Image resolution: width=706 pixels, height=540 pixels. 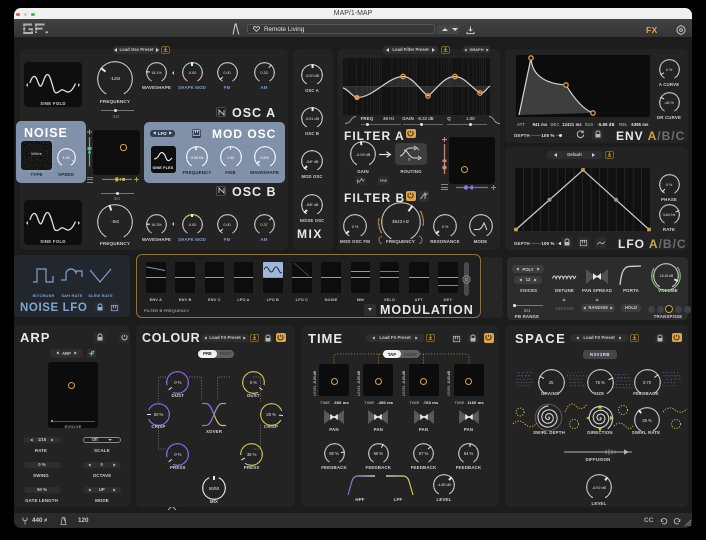 I want to click on svg-text: A, so click(x=418, y=149).